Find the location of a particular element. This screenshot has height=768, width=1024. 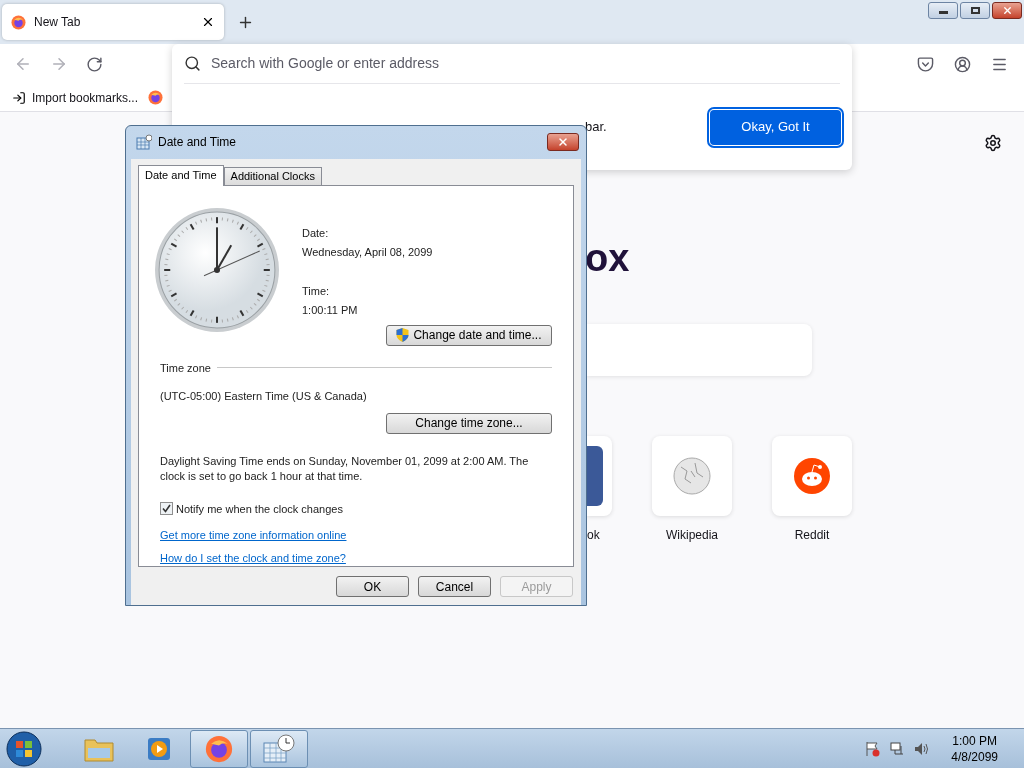

dialog-tab: Date and Time is located at coordinates (181, 175).